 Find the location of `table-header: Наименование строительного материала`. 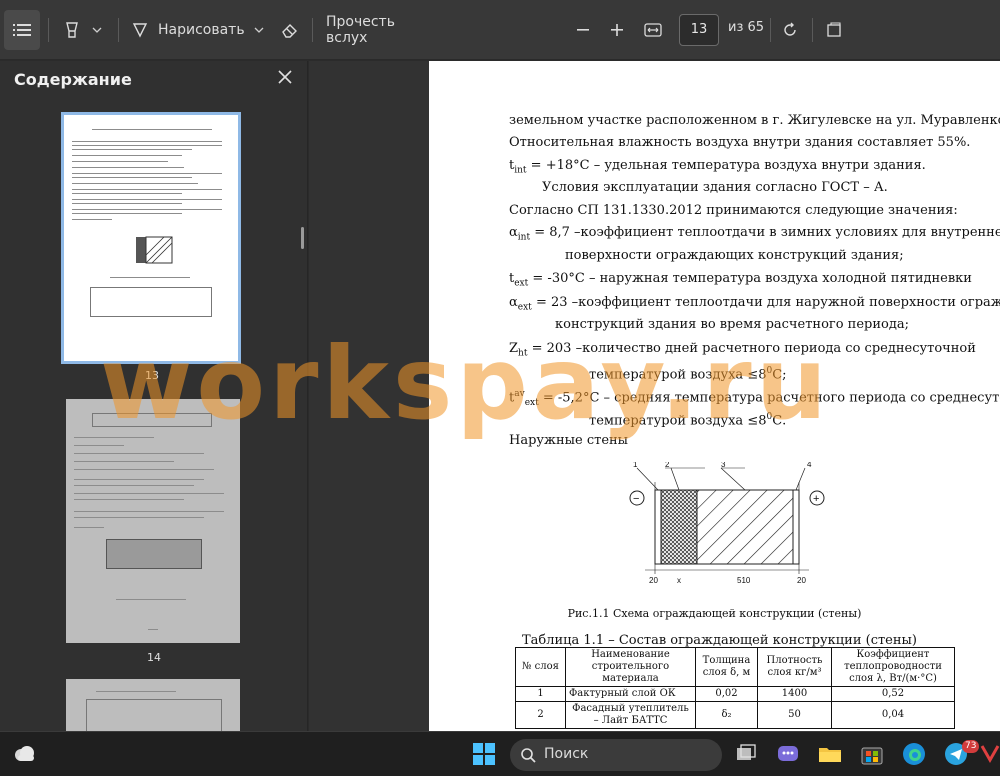

table-header: Наименование строительного материала is located at coordinates (630, 667).